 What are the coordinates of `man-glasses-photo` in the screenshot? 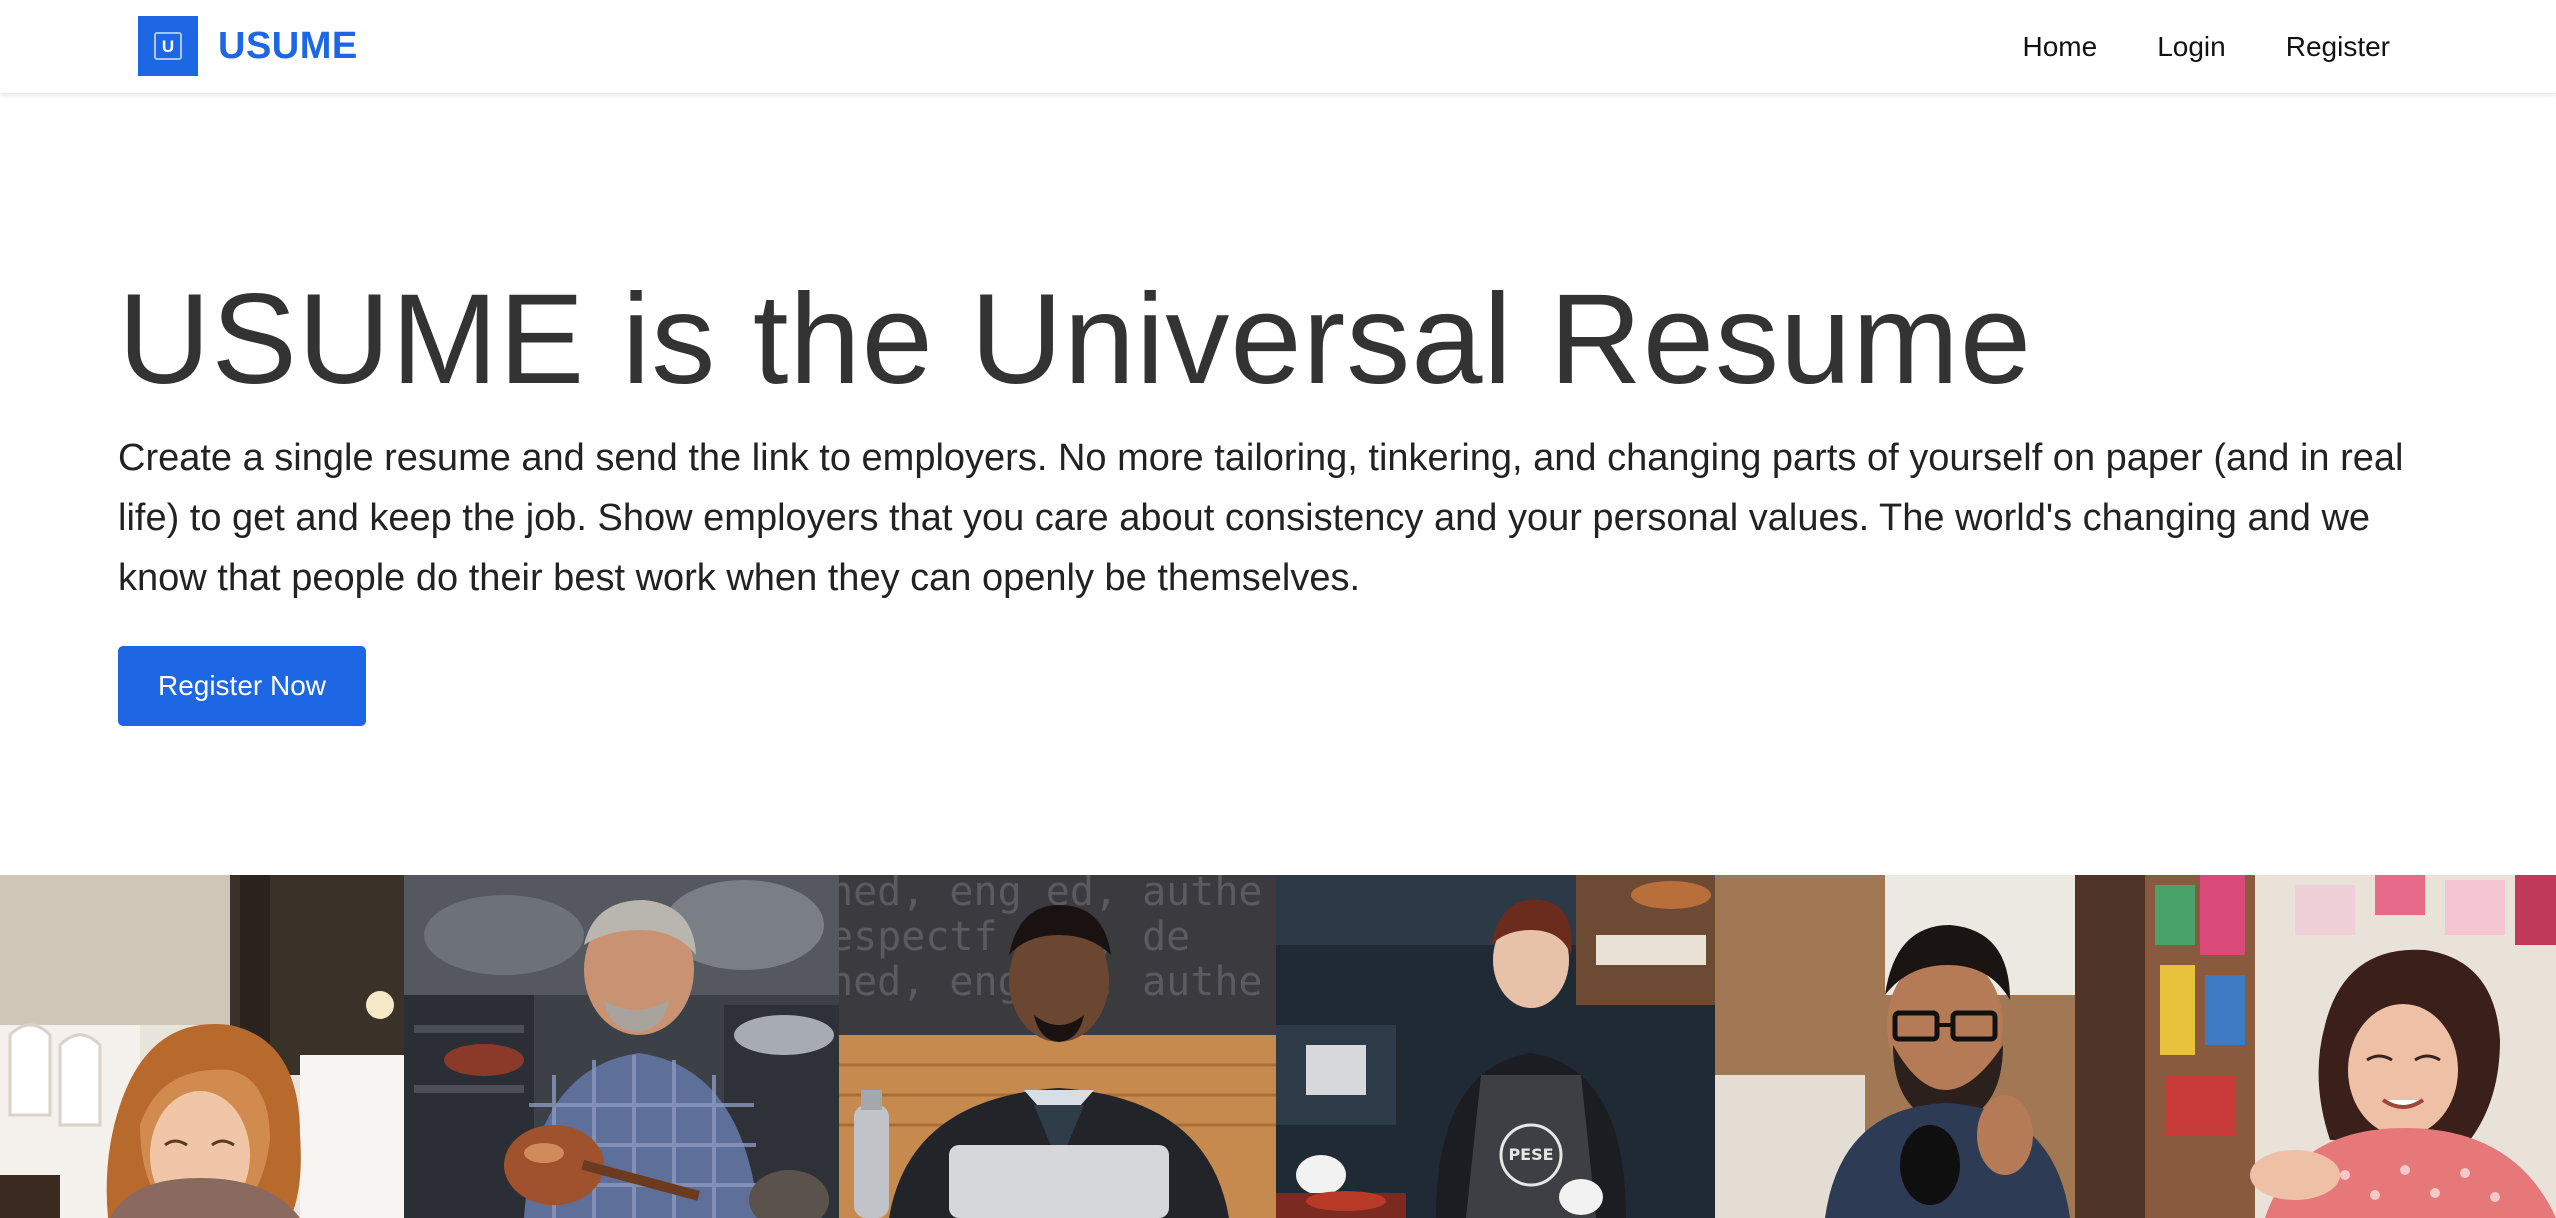 It's located at (1930, 1046).